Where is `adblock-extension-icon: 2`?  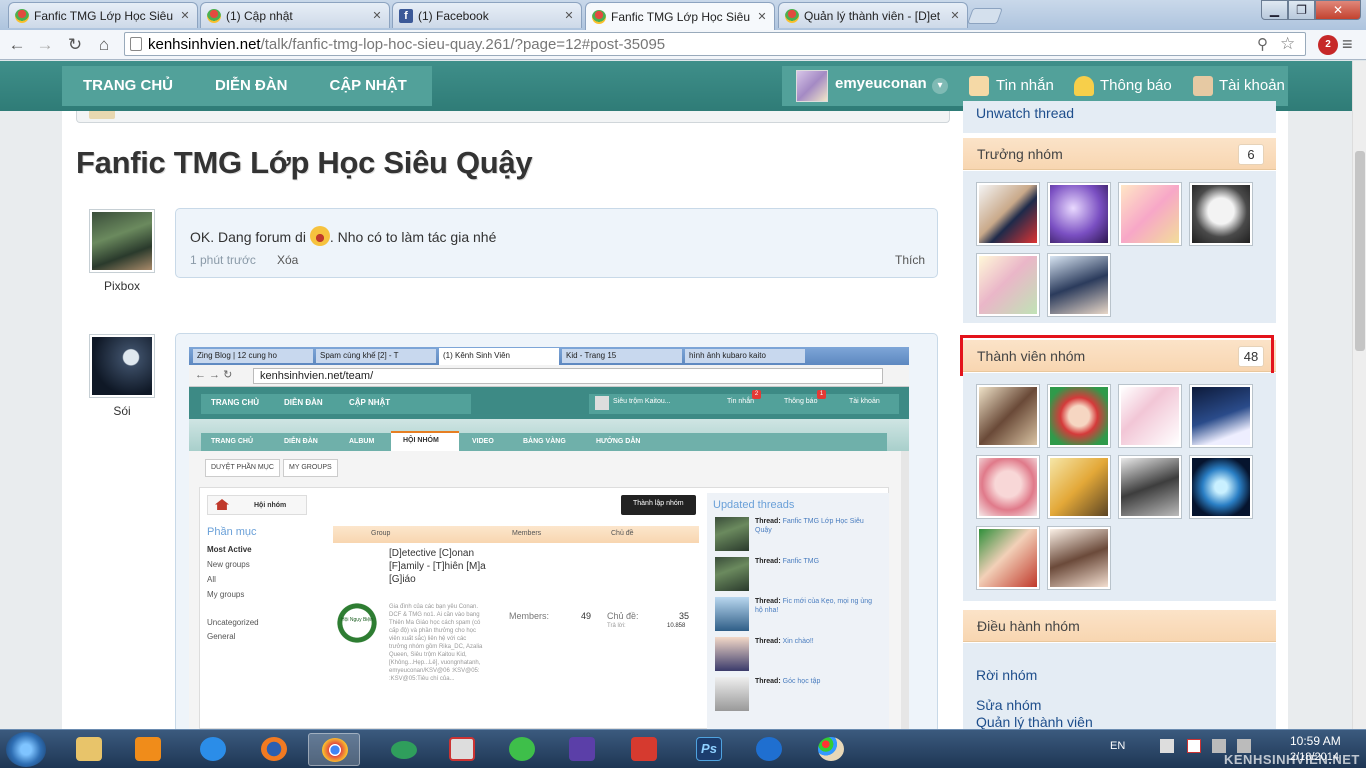
adblock-extension-icon: 2 is located at coordinates (1328, 45).